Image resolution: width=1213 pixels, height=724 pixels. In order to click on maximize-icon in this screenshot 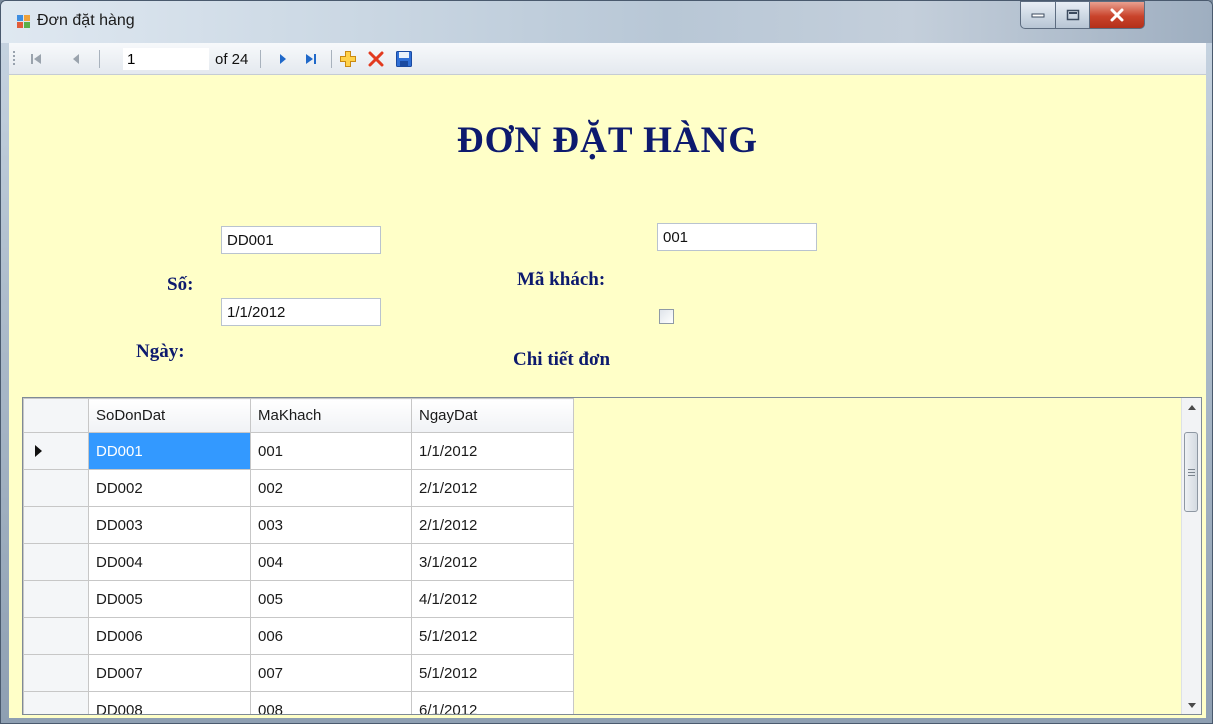, I will do `click(1072, 15)`.